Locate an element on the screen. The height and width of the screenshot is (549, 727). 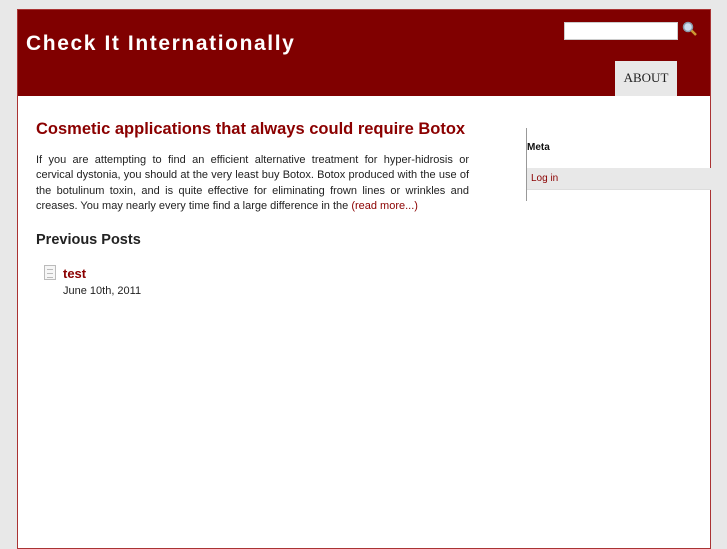
sidebar: Meta Log in is located at coordinates (618, 164).